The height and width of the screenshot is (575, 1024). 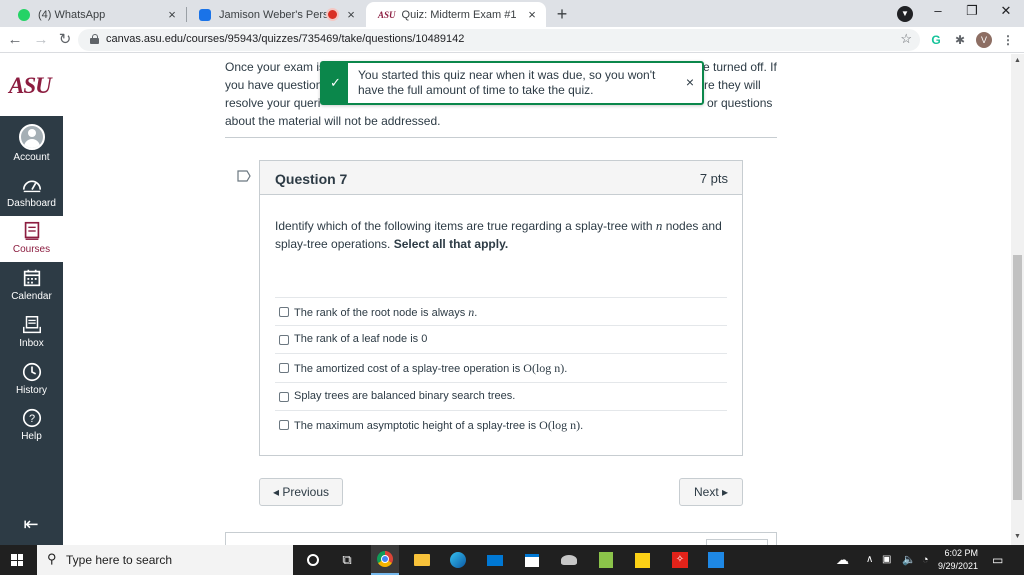 I want to click on instructions-line: re they will, so click(x=732, y=85).